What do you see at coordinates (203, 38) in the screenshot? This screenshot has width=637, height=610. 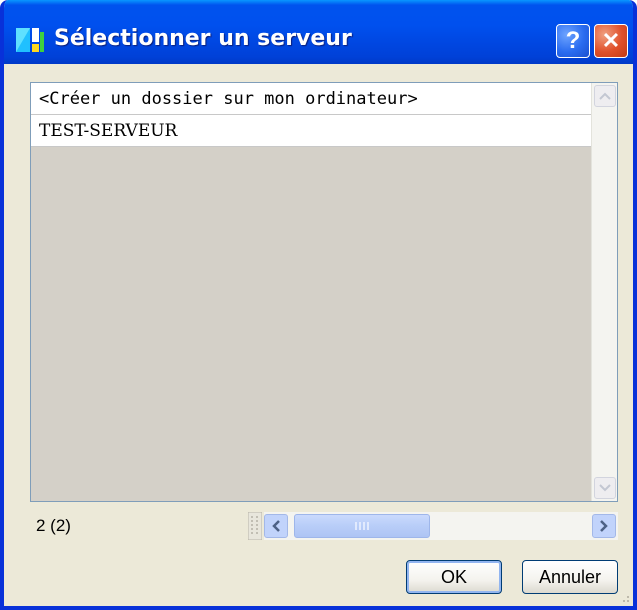 I see `window-title: Sélectionner un serveur` at bounding box center [203, 38].